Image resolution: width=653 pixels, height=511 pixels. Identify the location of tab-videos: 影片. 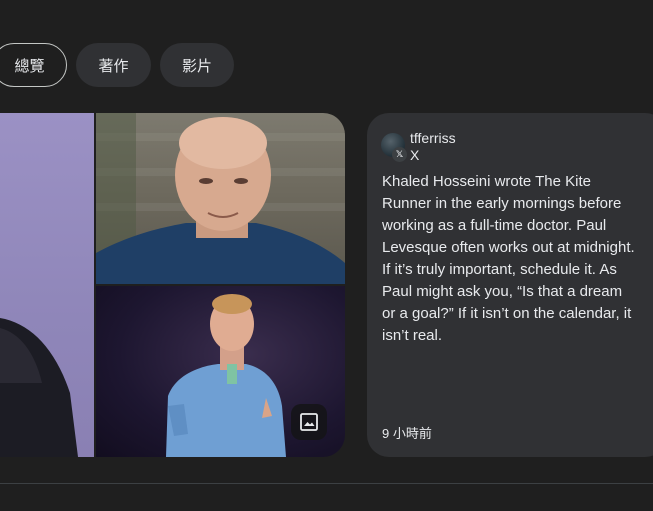
(197, 65).